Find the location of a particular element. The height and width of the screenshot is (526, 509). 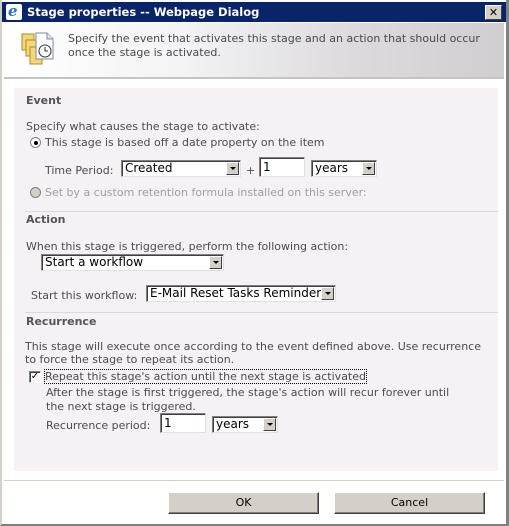

action-section-title: Action is located at coordinates (46, 219).